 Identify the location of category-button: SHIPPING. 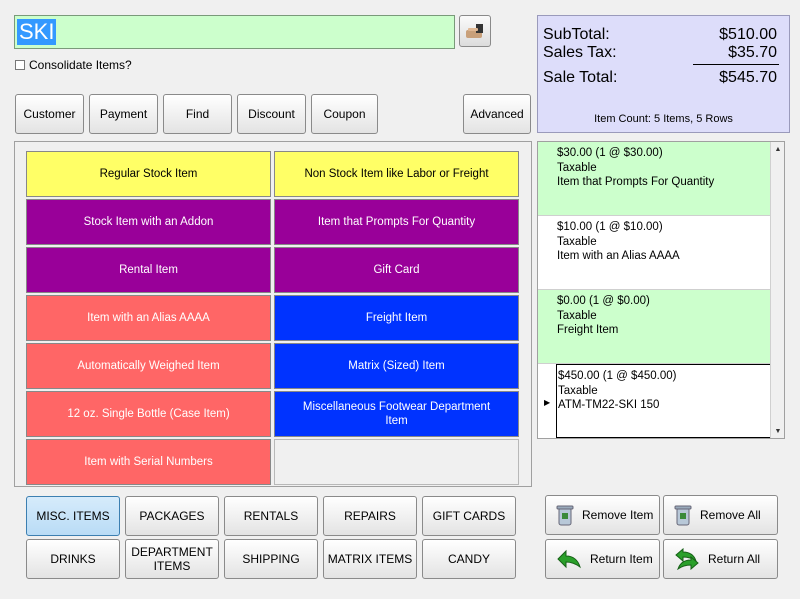
(271, 559).